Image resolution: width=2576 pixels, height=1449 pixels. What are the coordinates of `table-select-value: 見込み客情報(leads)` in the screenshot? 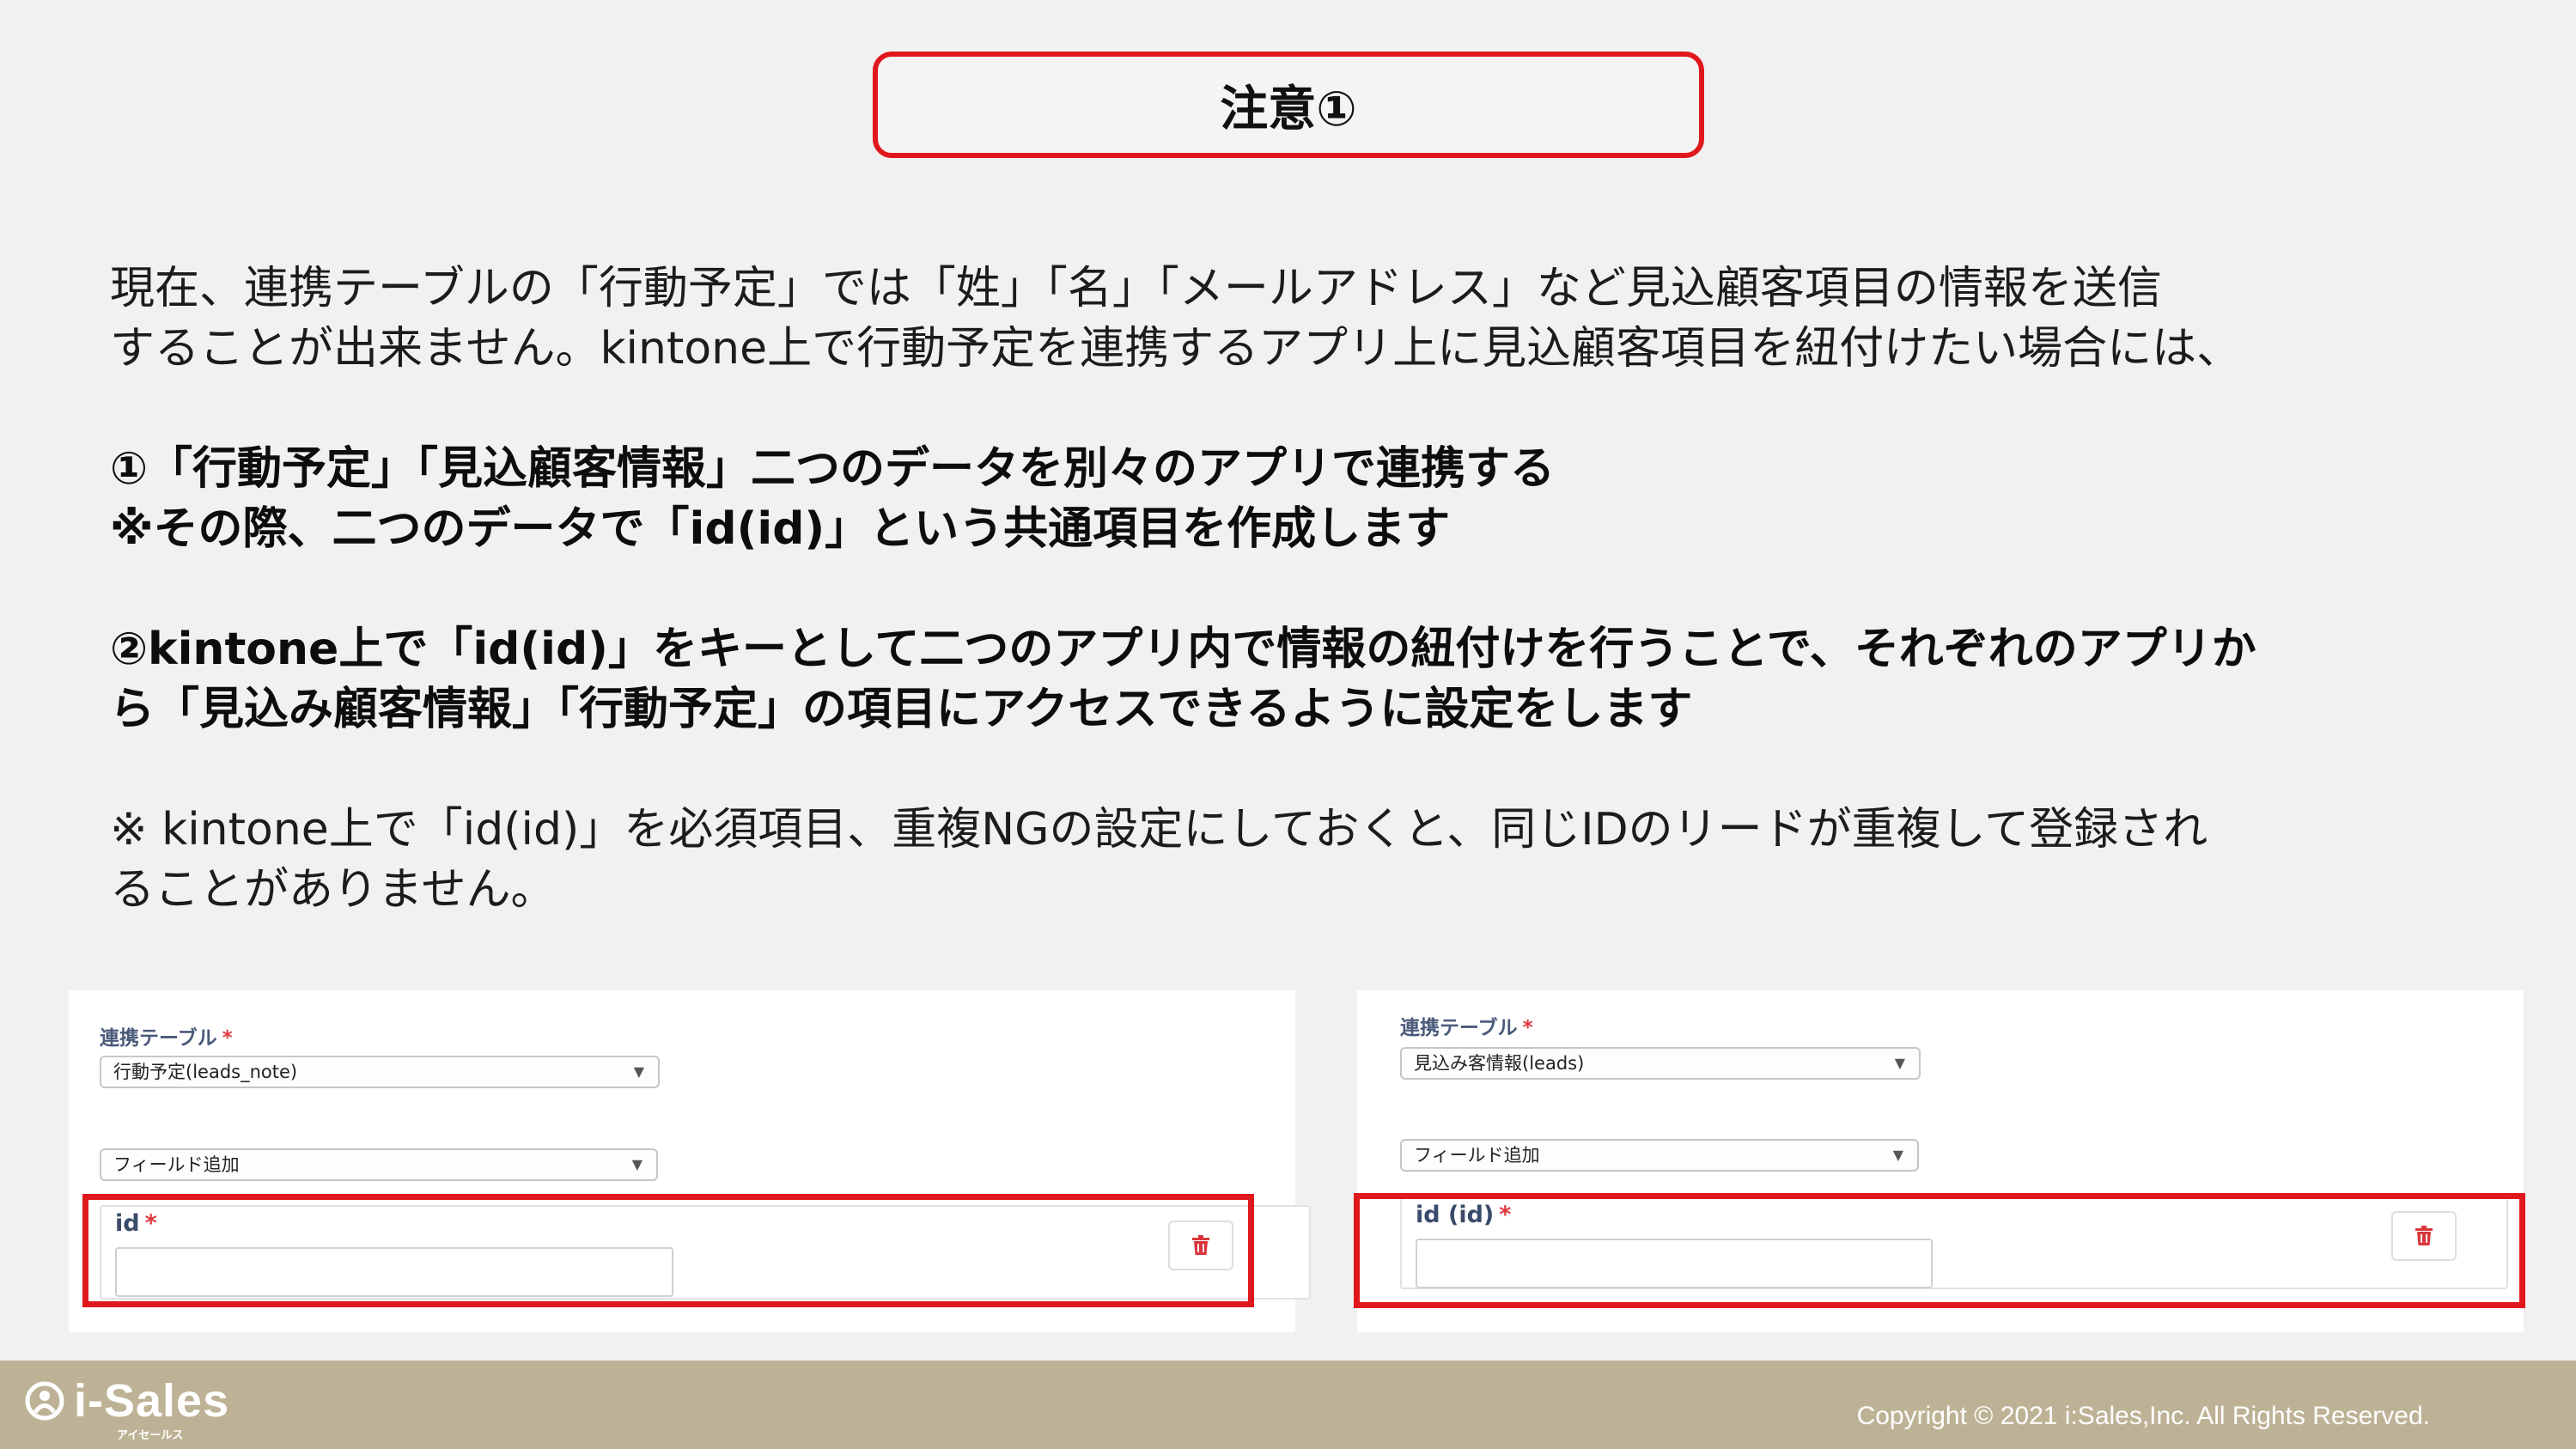 It's located at (1499, 1063).